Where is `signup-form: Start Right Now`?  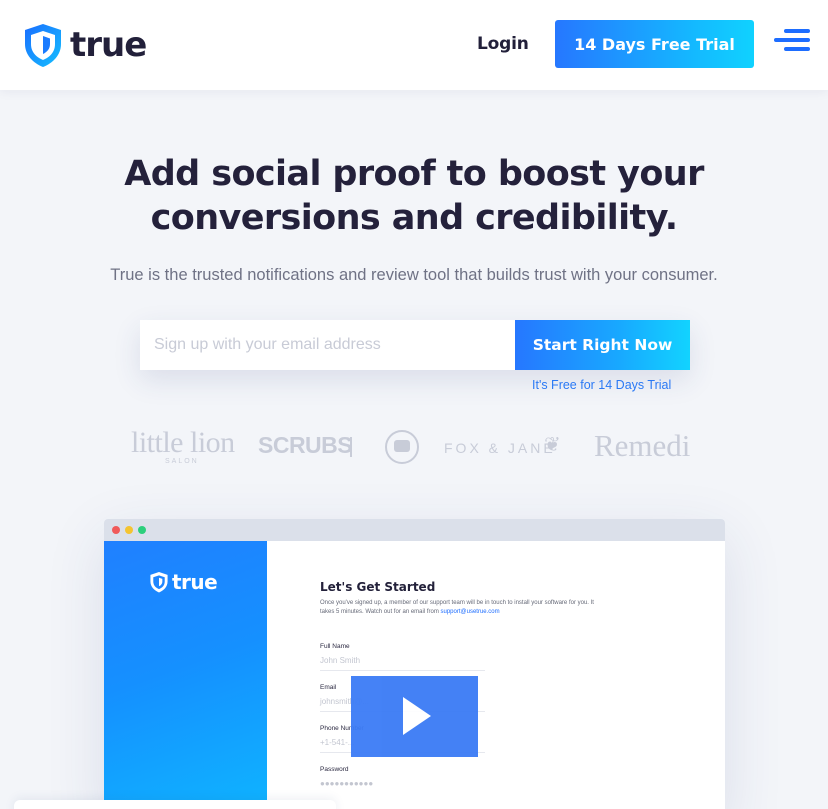 signup-form: Start Right Now is located at coordinates (415, 345).